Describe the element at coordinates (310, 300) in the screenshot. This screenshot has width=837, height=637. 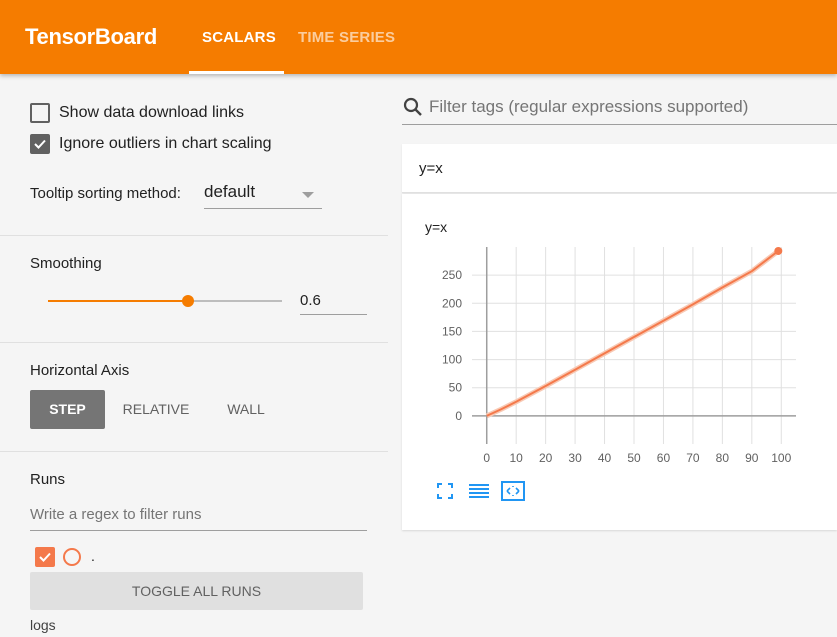
I see `smoothing-value: 0.6` at that location.